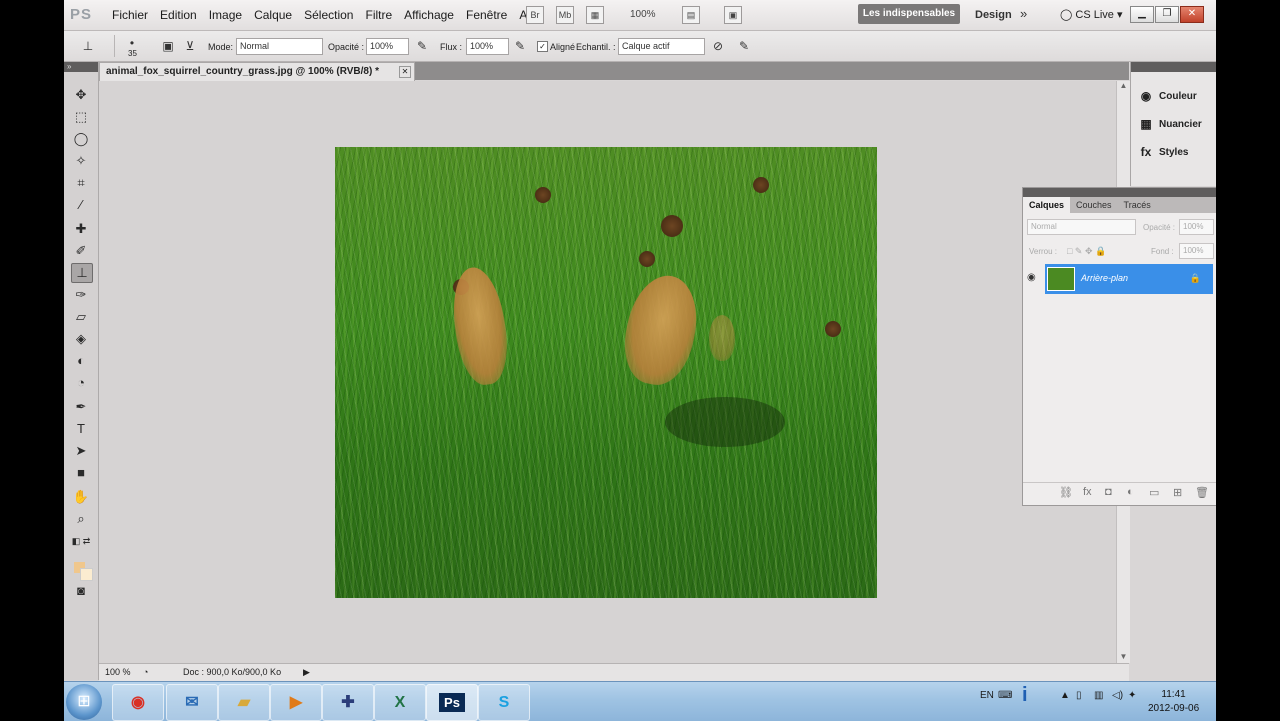 This screenshot has height=721, width=1280. What do you see at coordinates (1117, 695) in the screenshot?
I see `volume-icon: ◁)` at bounding box center [1117, 695].